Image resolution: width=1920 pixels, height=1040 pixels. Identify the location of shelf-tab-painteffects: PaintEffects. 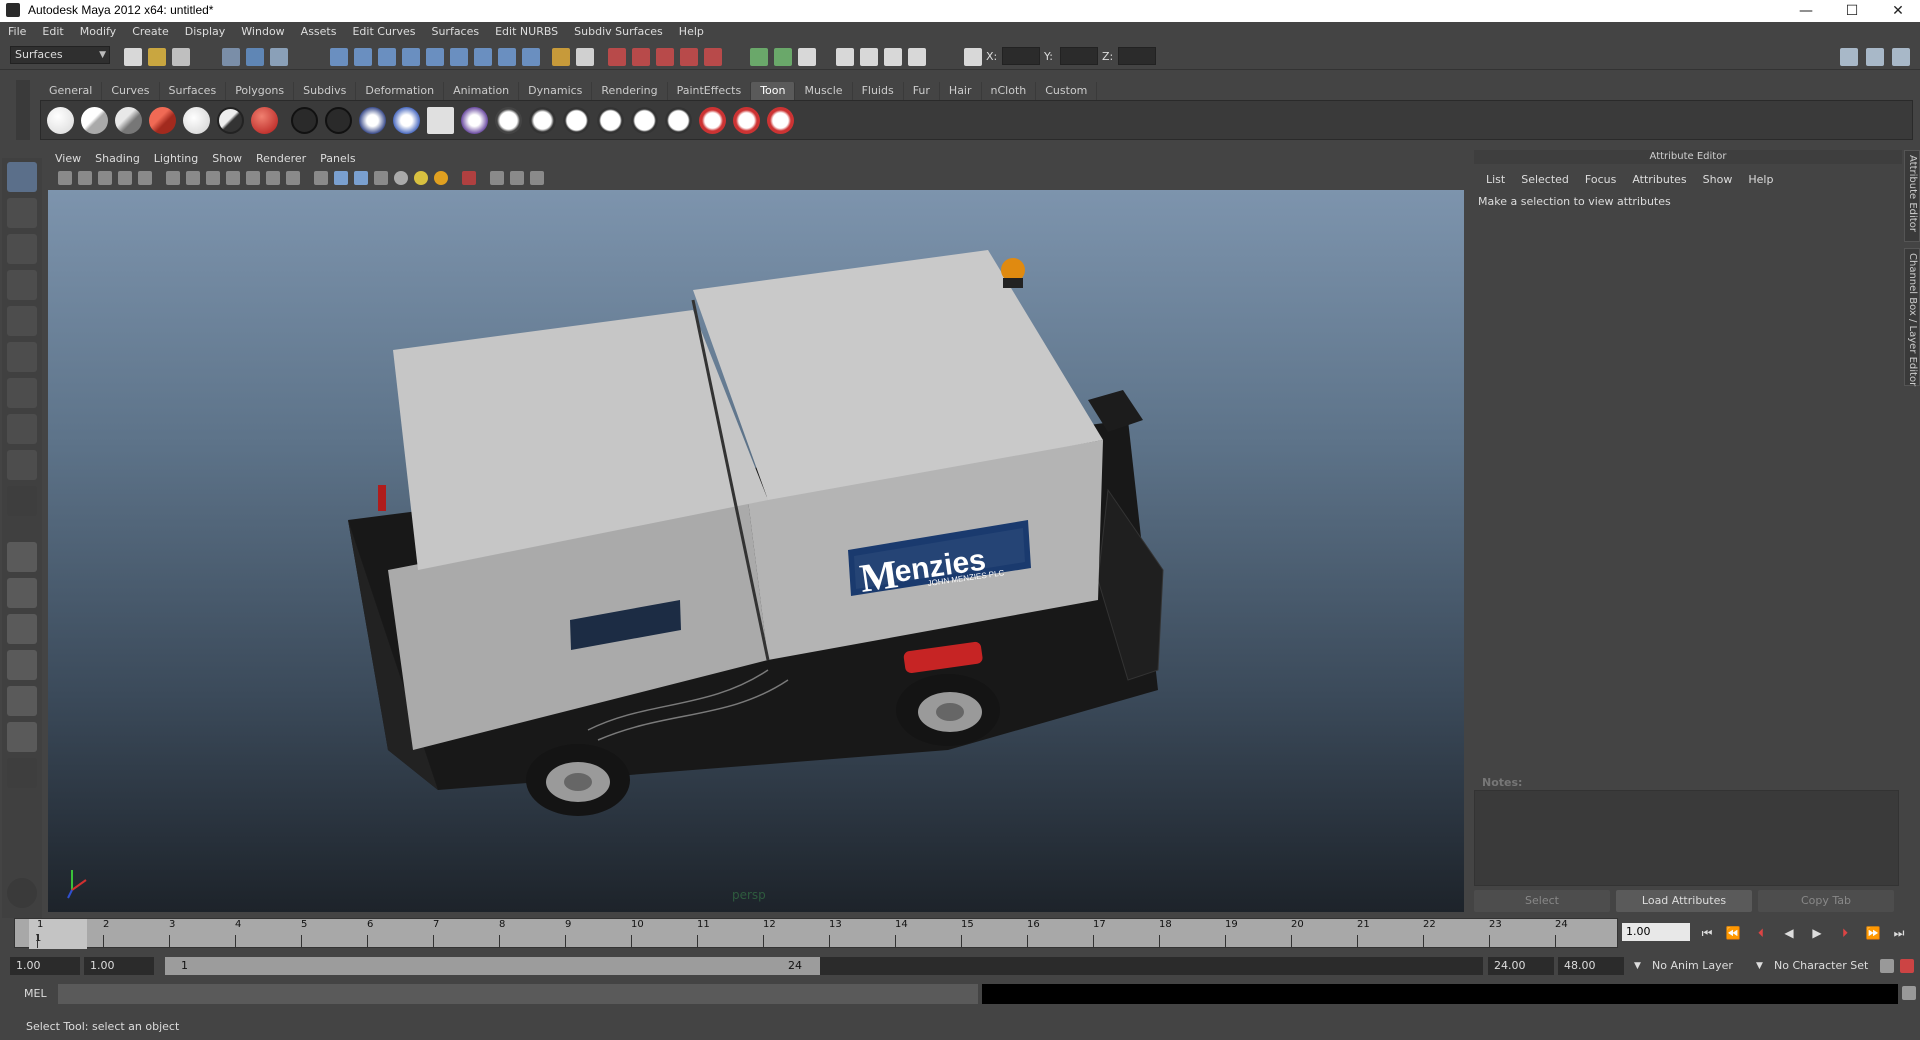
(710, 91).